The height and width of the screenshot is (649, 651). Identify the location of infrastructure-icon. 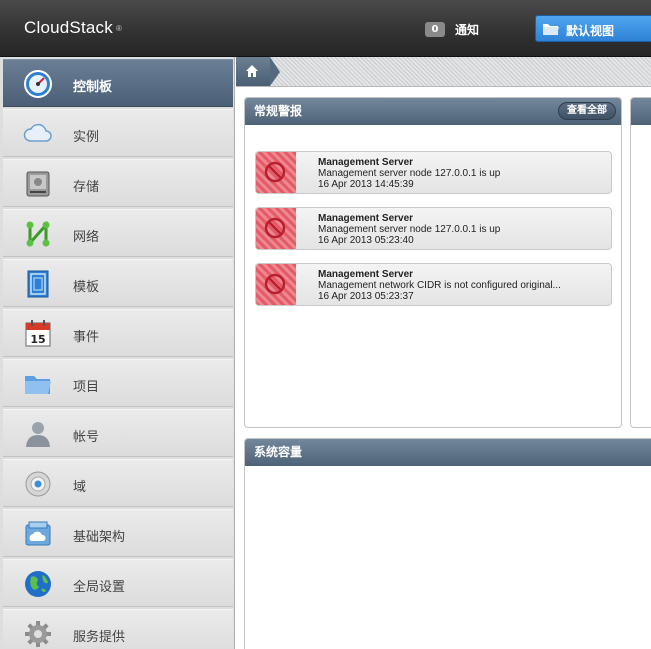
(38, 533).